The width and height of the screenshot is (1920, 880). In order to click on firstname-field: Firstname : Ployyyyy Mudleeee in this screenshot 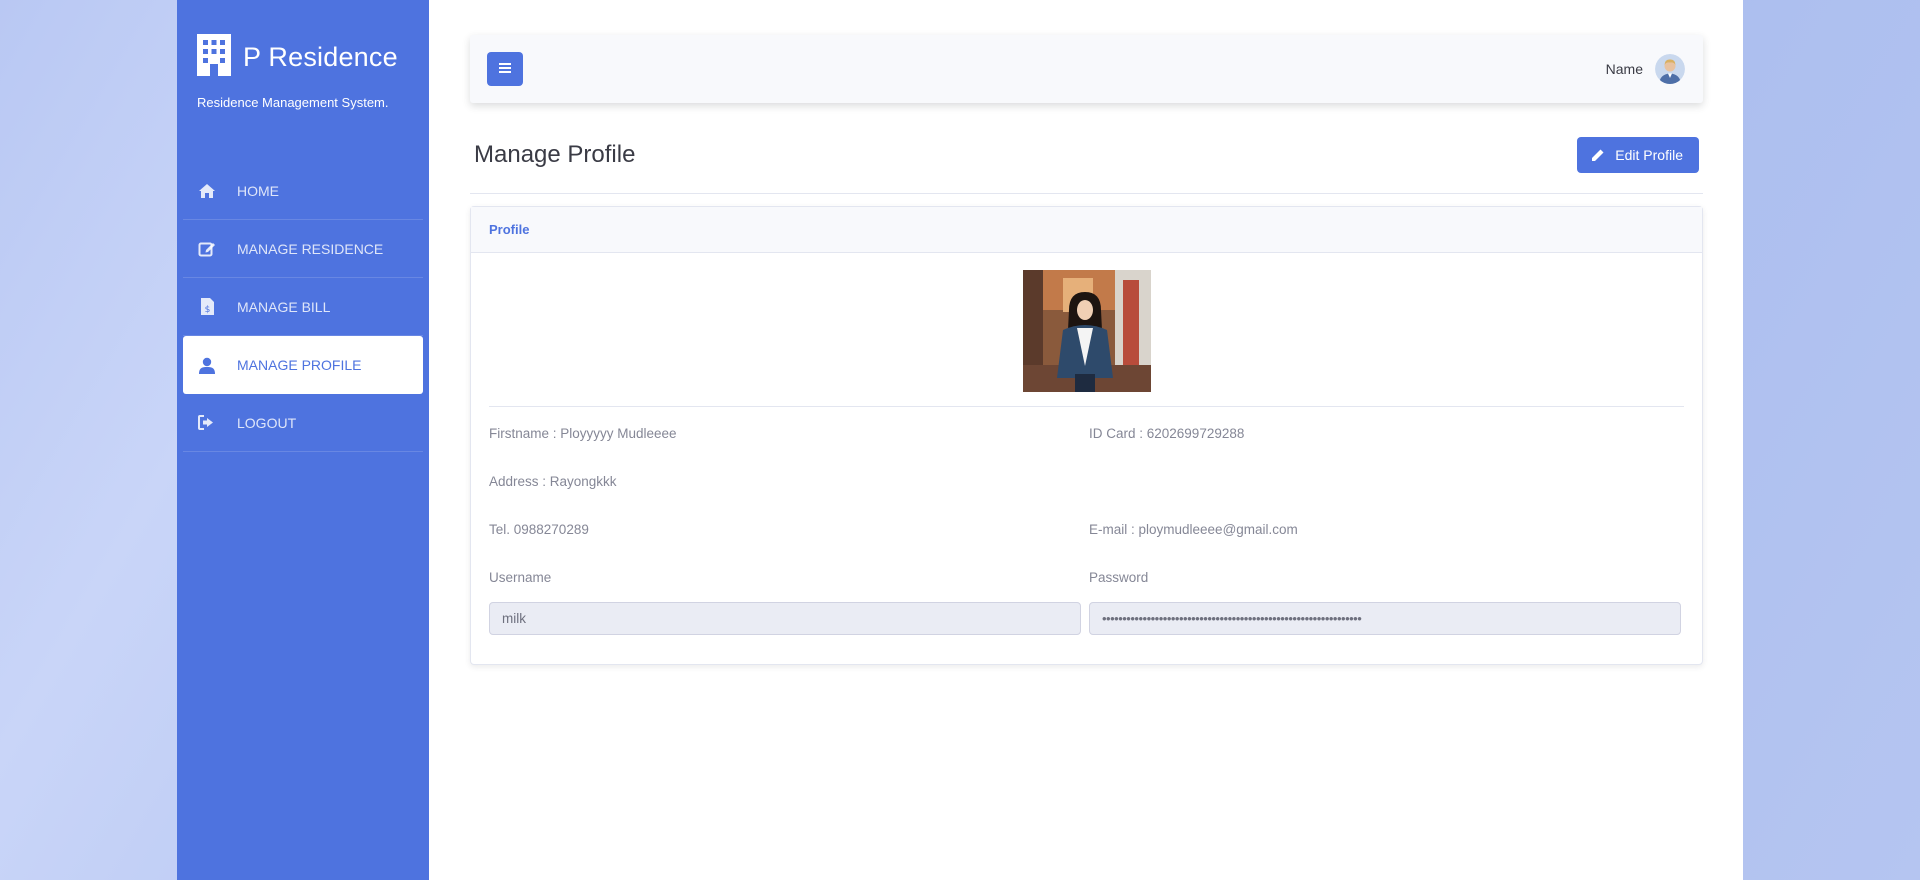, I will do `click(583, 433)`.